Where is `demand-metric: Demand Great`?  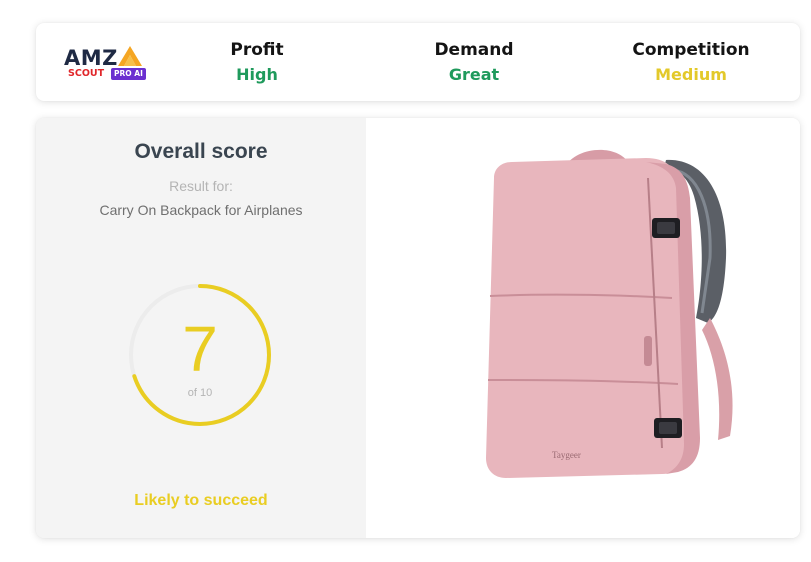
demand-metric: Demand Great is located at coordinates (474, 62).